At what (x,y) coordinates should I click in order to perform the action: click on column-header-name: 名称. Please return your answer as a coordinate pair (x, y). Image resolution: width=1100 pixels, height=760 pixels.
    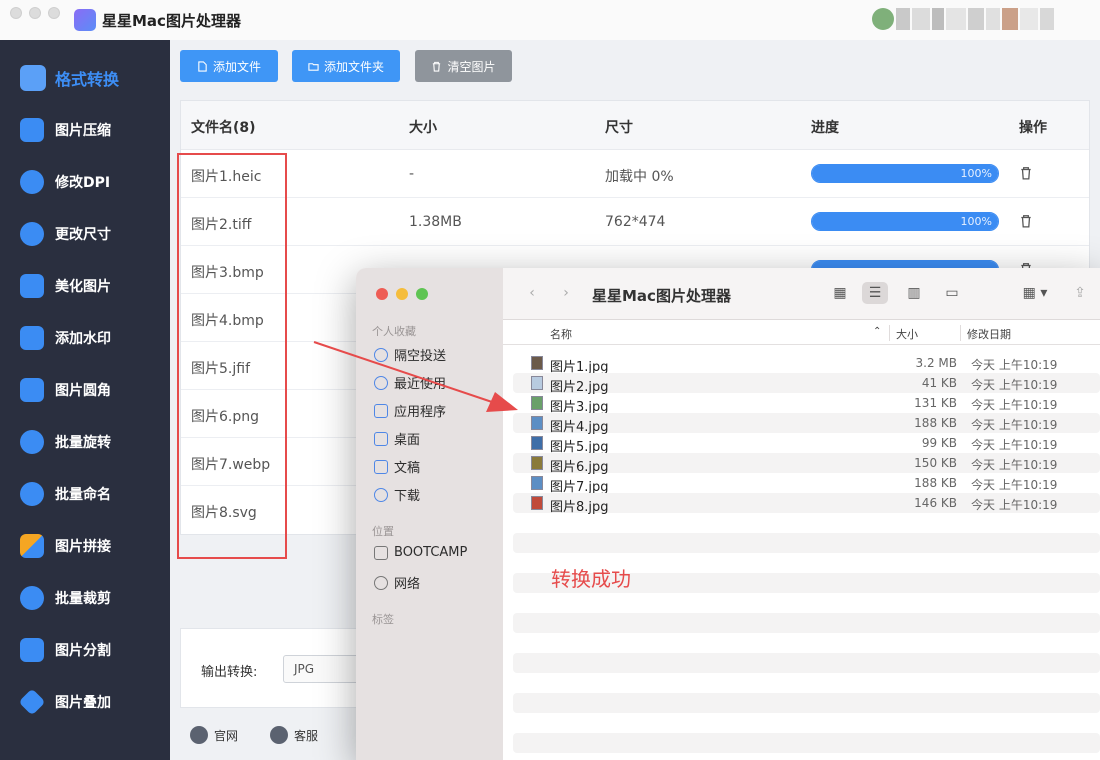
    Looking at the image, I should click on (561, 334).